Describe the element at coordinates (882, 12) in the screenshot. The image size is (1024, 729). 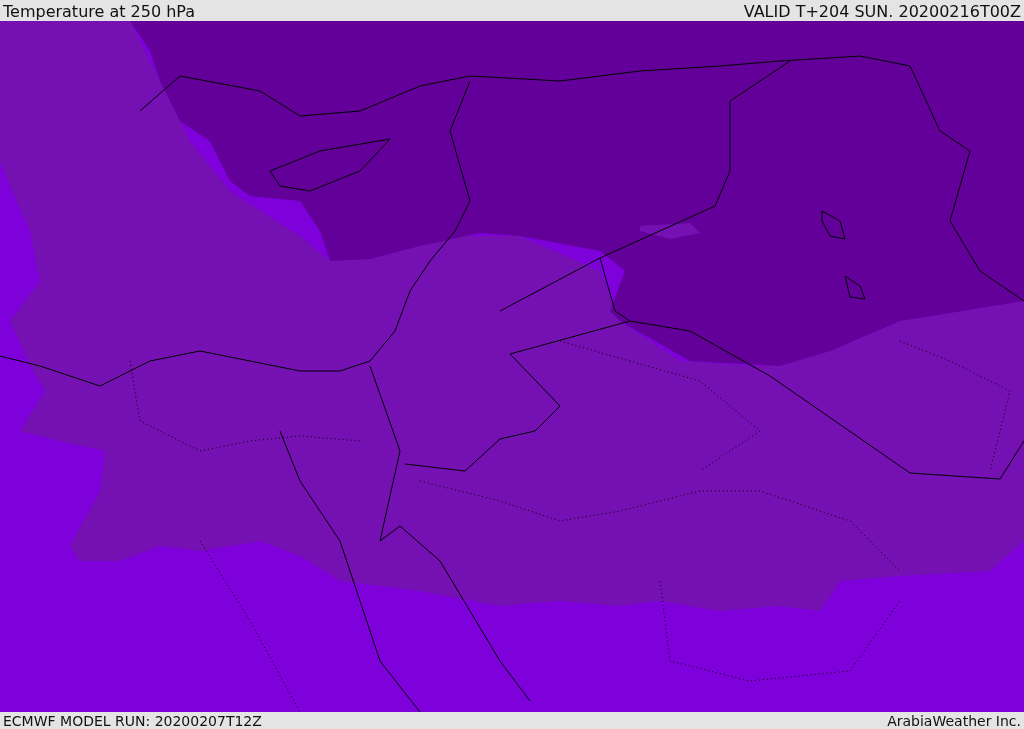
I see `valid-time: VALID T+204 SUN. 20200216T00Z` at that location.